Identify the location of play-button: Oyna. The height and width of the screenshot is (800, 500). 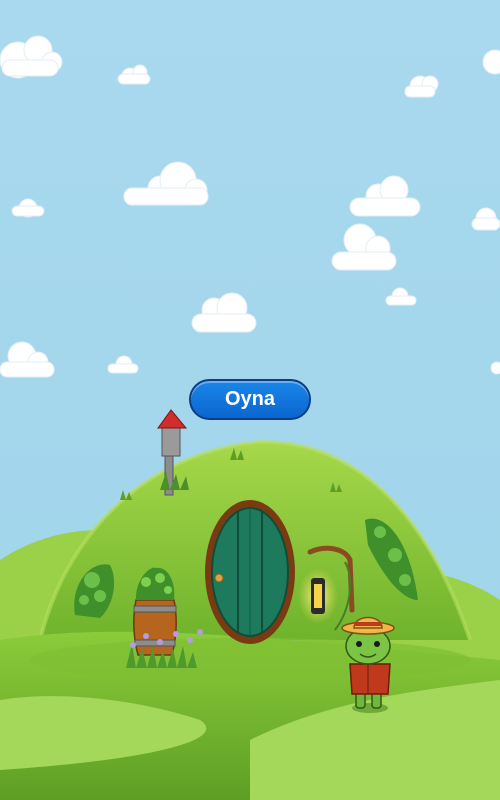
(250, 399).